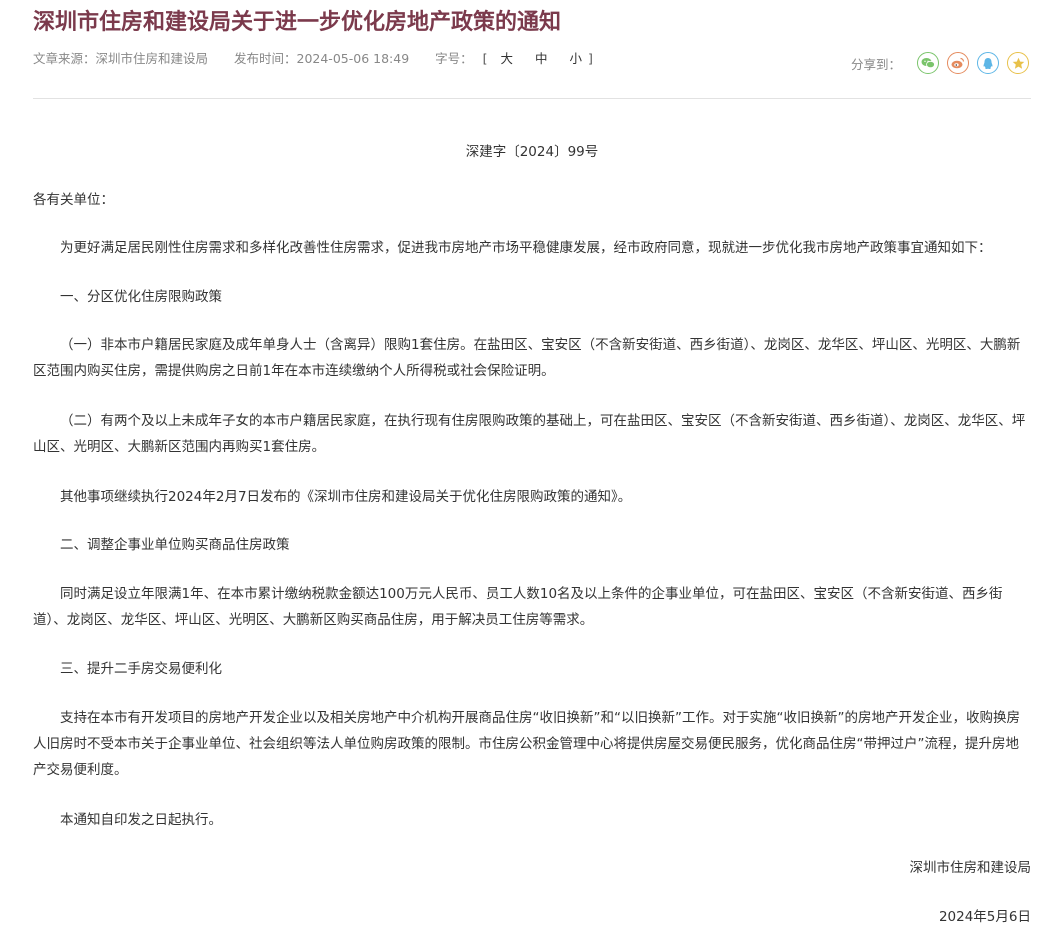 The width and height of the screenshot is (1059, 933). I want to click on font-size-medium-button: 中, so click(541, 57).